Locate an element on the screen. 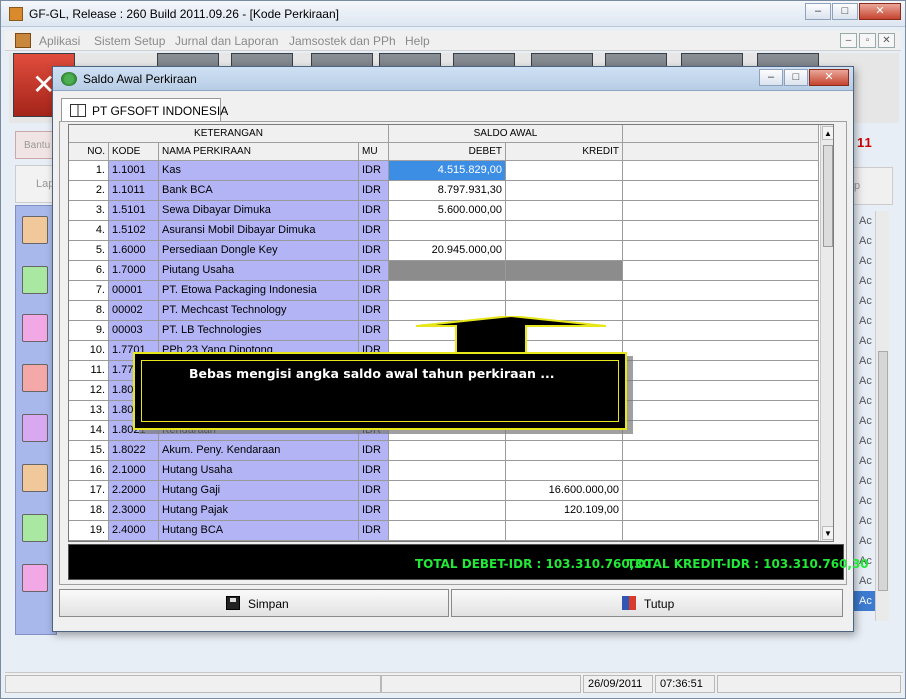 The image size is (906, 699). cell-kode: 1.5101 is located at coordinates (134, 211).